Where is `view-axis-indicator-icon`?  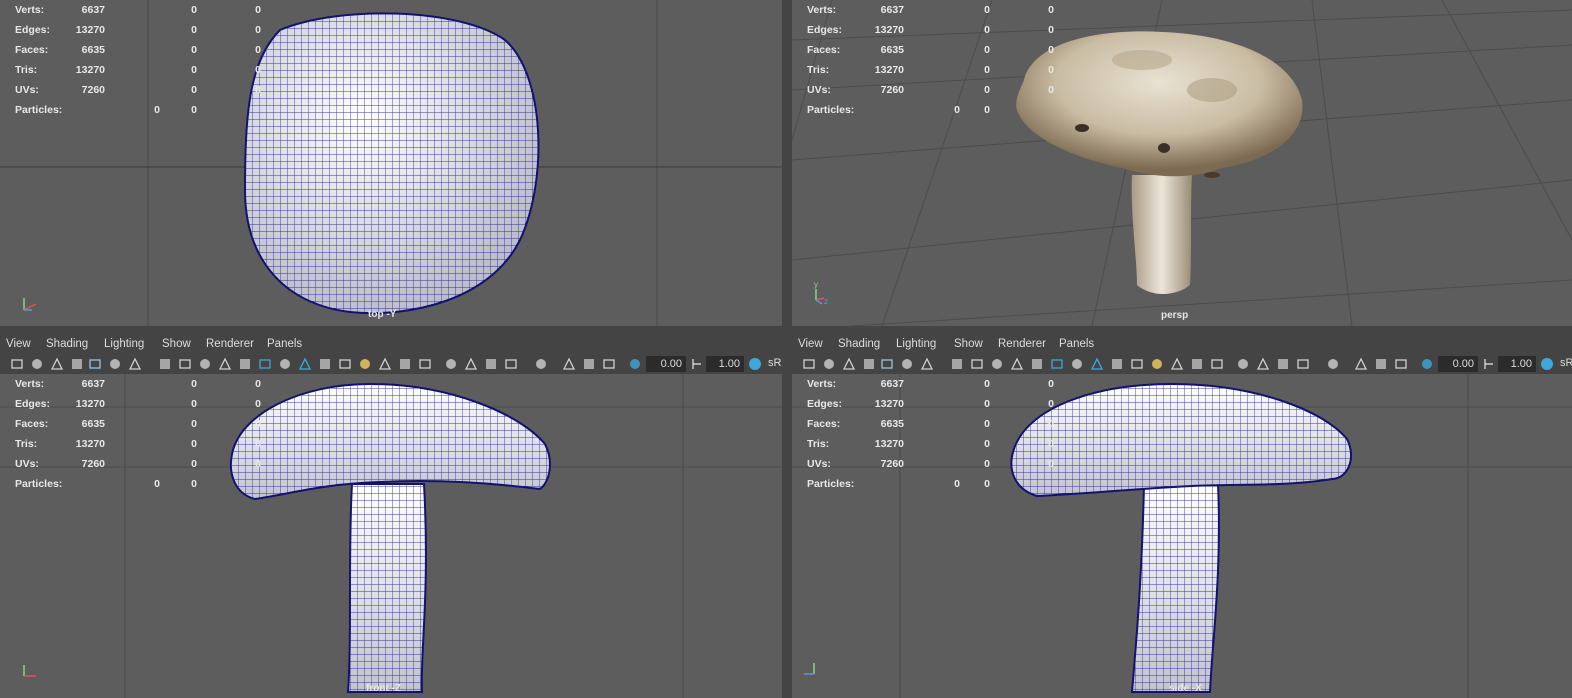 view-axis-indicator-icon is located at coordinates (29, 671).